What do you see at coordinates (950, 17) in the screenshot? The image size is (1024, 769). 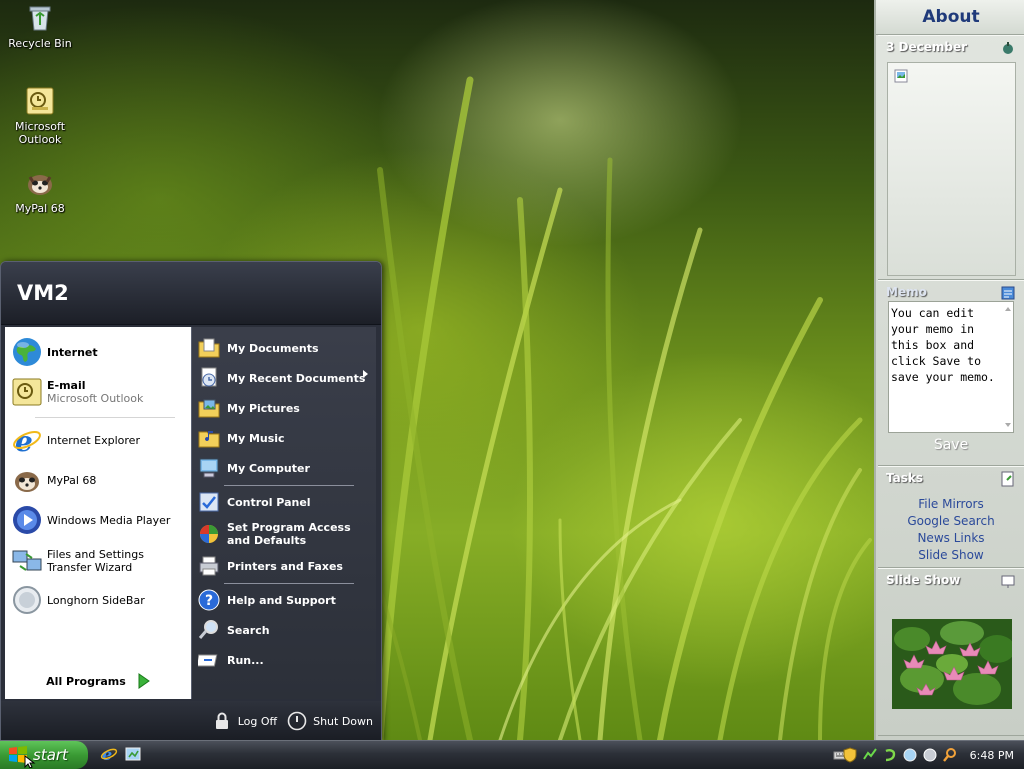 I see `sidebar-title: About` at bounding box center [950, 17].